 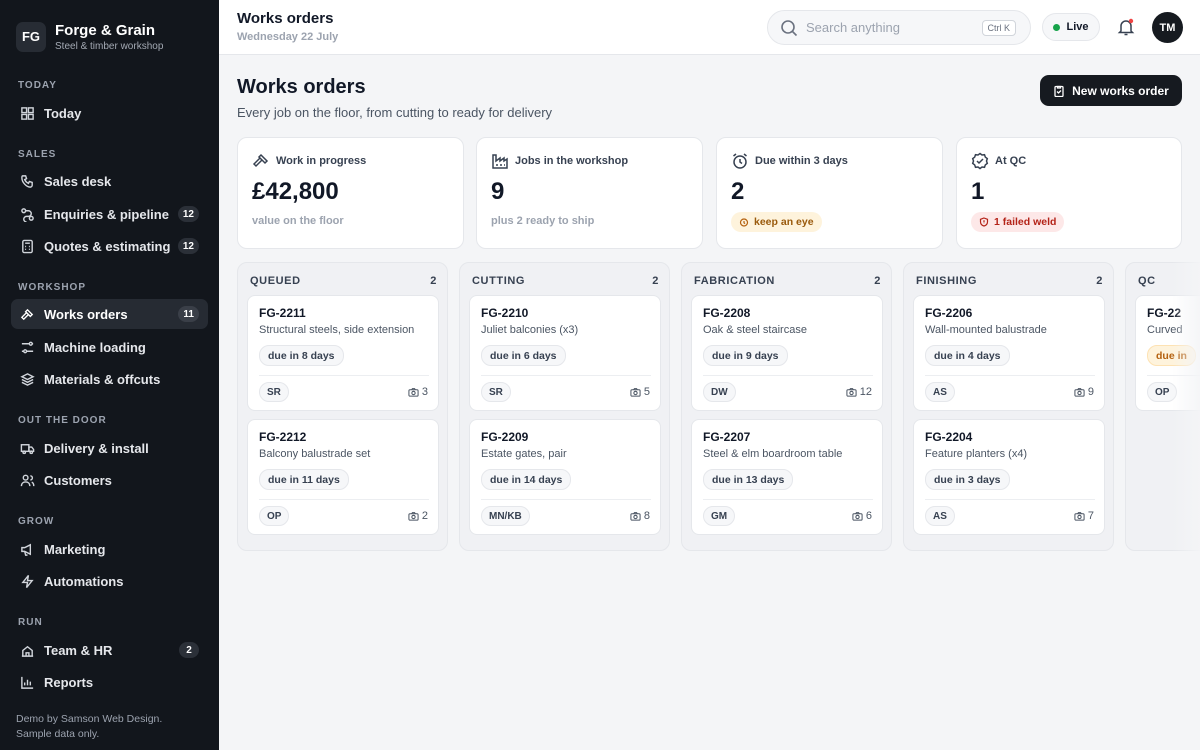 What do you see at coordinates (755, 330) in the screenshot?
I see `order-title: Oak & steel staircase` at bounding box center [755, 330].